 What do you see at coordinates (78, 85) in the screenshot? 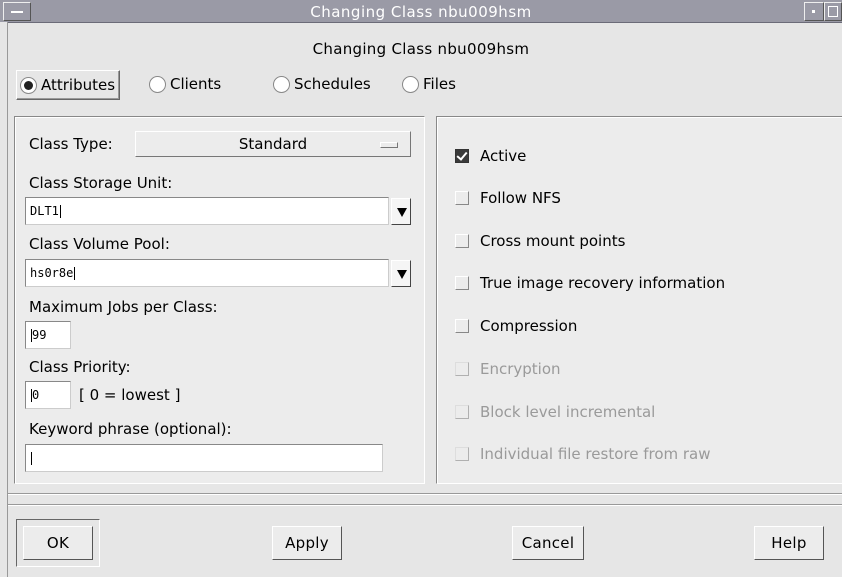
I see `tab-label: Attributes` at bounding box center [78, 85].